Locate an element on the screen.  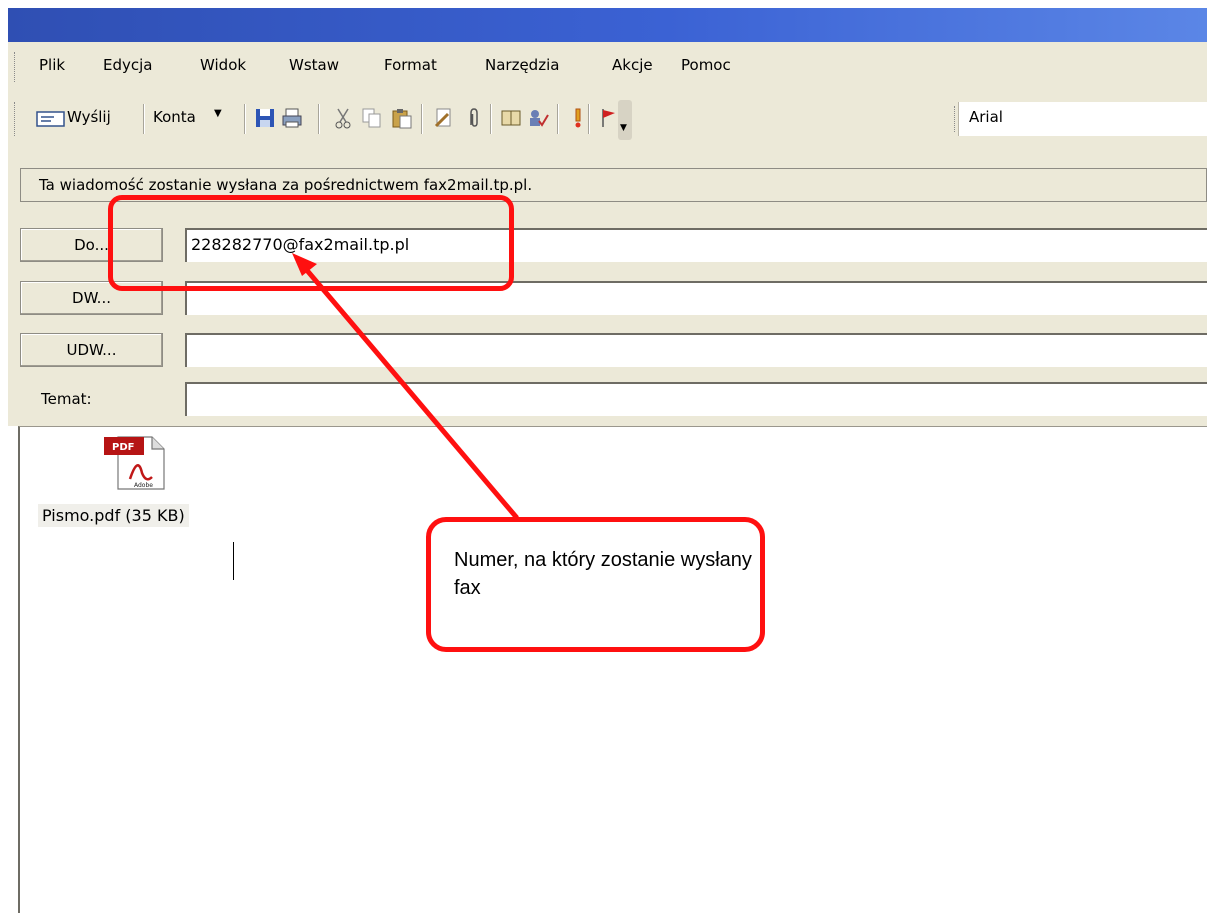
accounts-dropdown: Konta ▼ is located at coordinates (196, 119).